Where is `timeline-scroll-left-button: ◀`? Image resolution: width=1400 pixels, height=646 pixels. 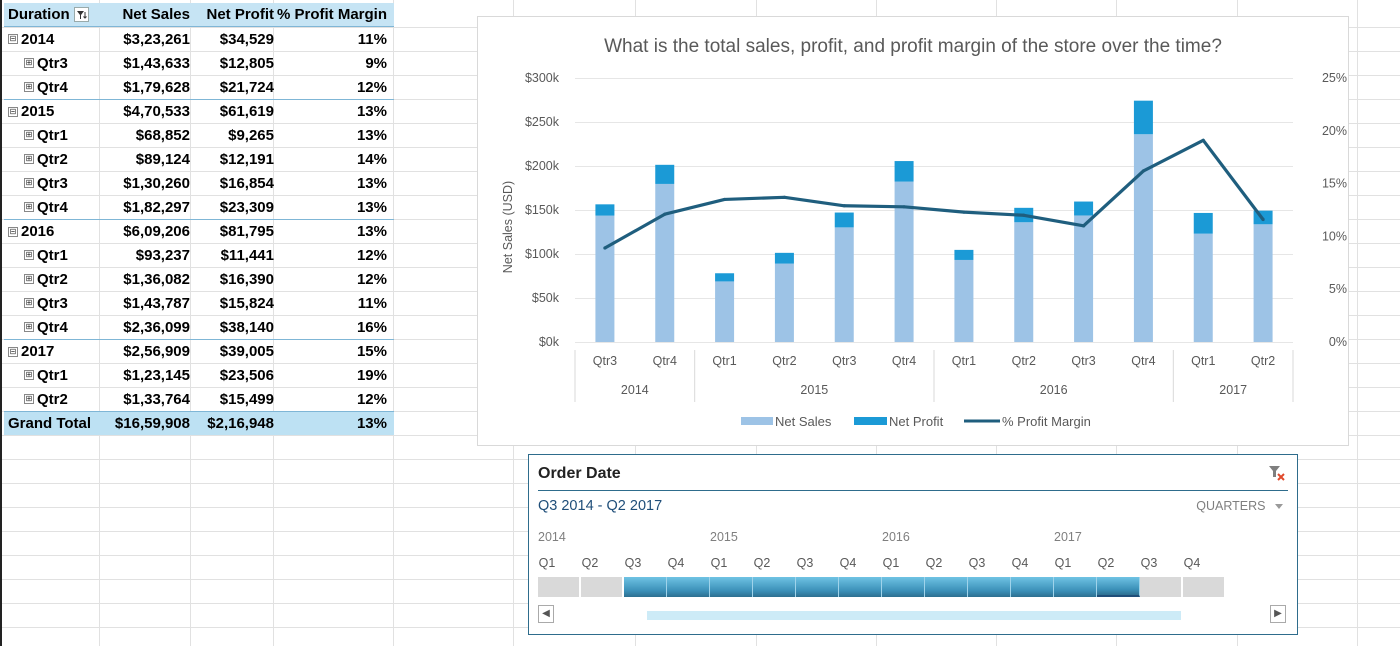
timeline-scroll-left-button: ◀ is located at coordinates (546, 614).